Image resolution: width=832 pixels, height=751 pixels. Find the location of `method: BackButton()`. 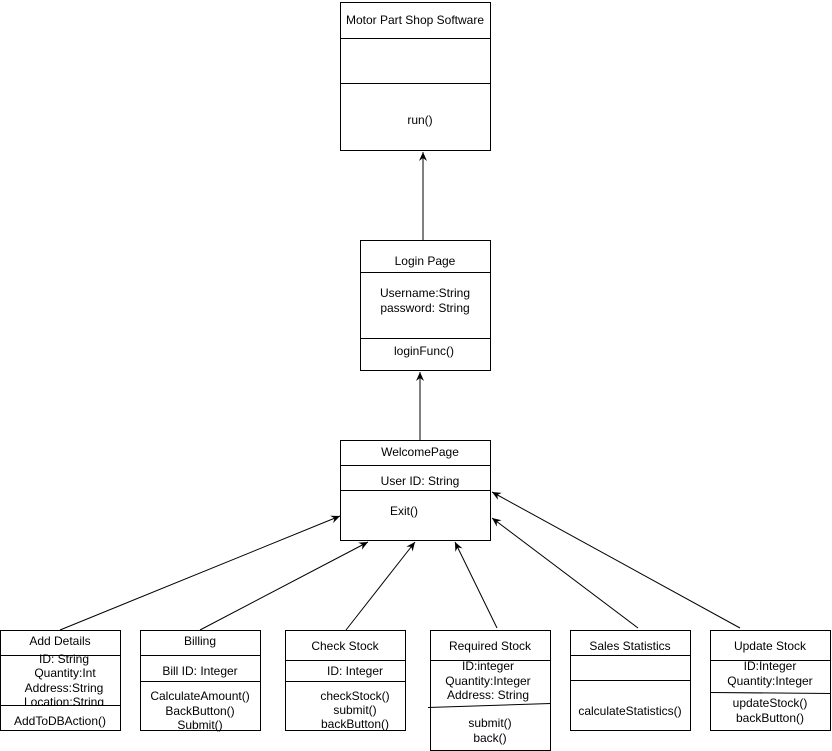

method: BackButton() is located at coordinates (199, 711).